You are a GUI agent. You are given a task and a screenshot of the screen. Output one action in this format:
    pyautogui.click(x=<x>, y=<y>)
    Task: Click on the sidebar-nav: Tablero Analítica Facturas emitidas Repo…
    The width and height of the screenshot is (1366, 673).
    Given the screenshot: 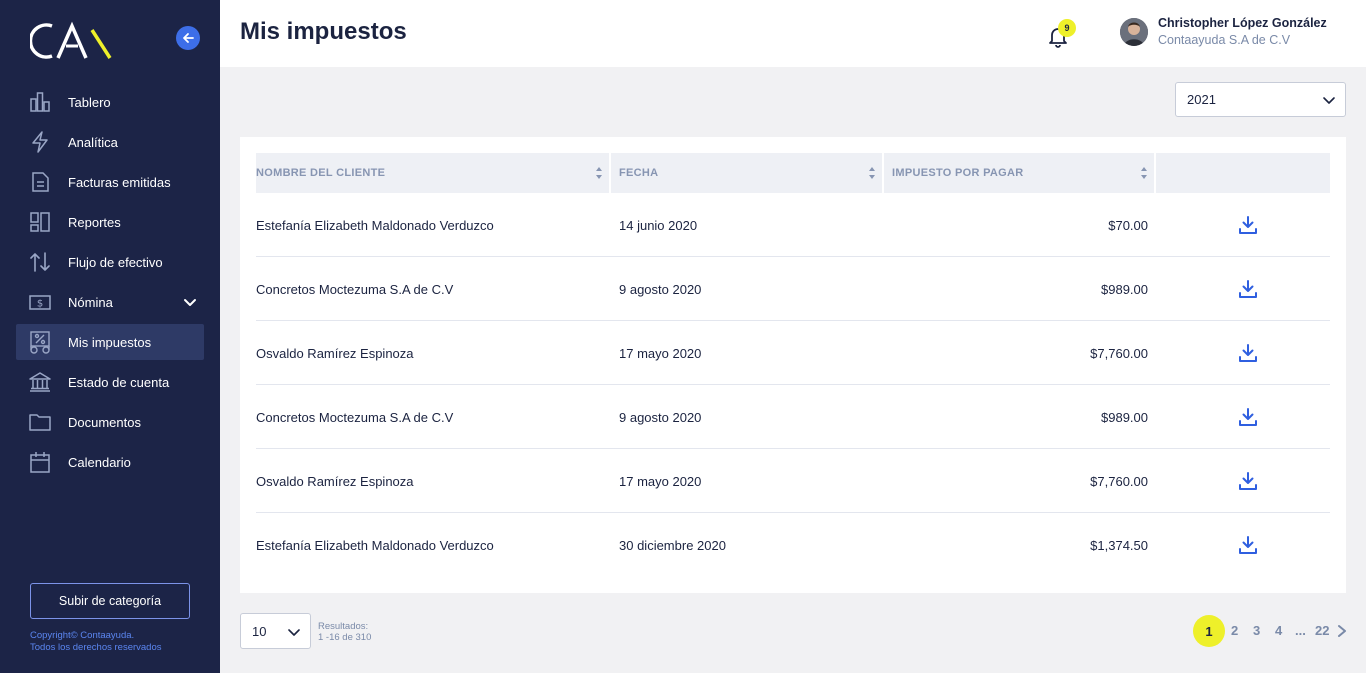 What is the action you would take?
    pyautogui.click(x=110, y=284)
    